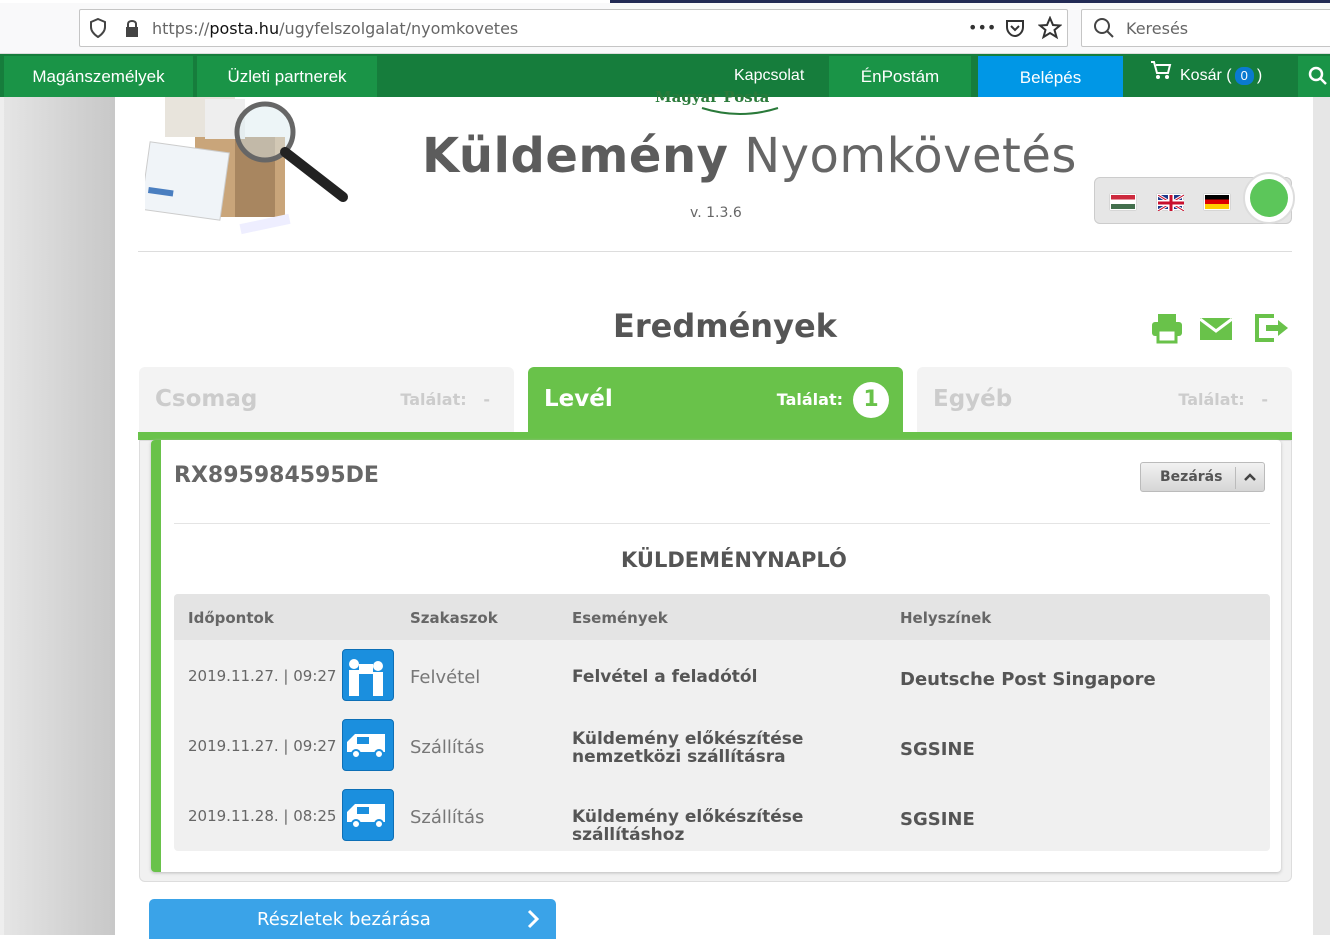 This screenshot has height=939, width=1330. I want to click on flag-uk-icon, so click(1170, 202).